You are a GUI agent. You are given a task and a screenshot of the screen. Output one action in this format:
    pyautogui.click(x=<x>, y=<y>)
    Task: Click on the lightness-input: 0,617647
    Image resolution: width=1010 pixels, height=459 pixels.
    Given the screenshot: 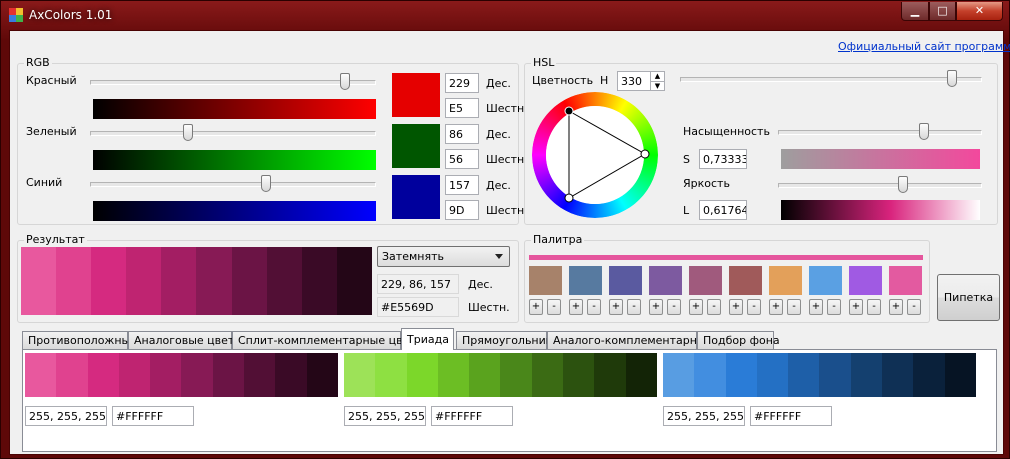 What is the action you would take?
    pyautogui.click(x=723, y=210)
    